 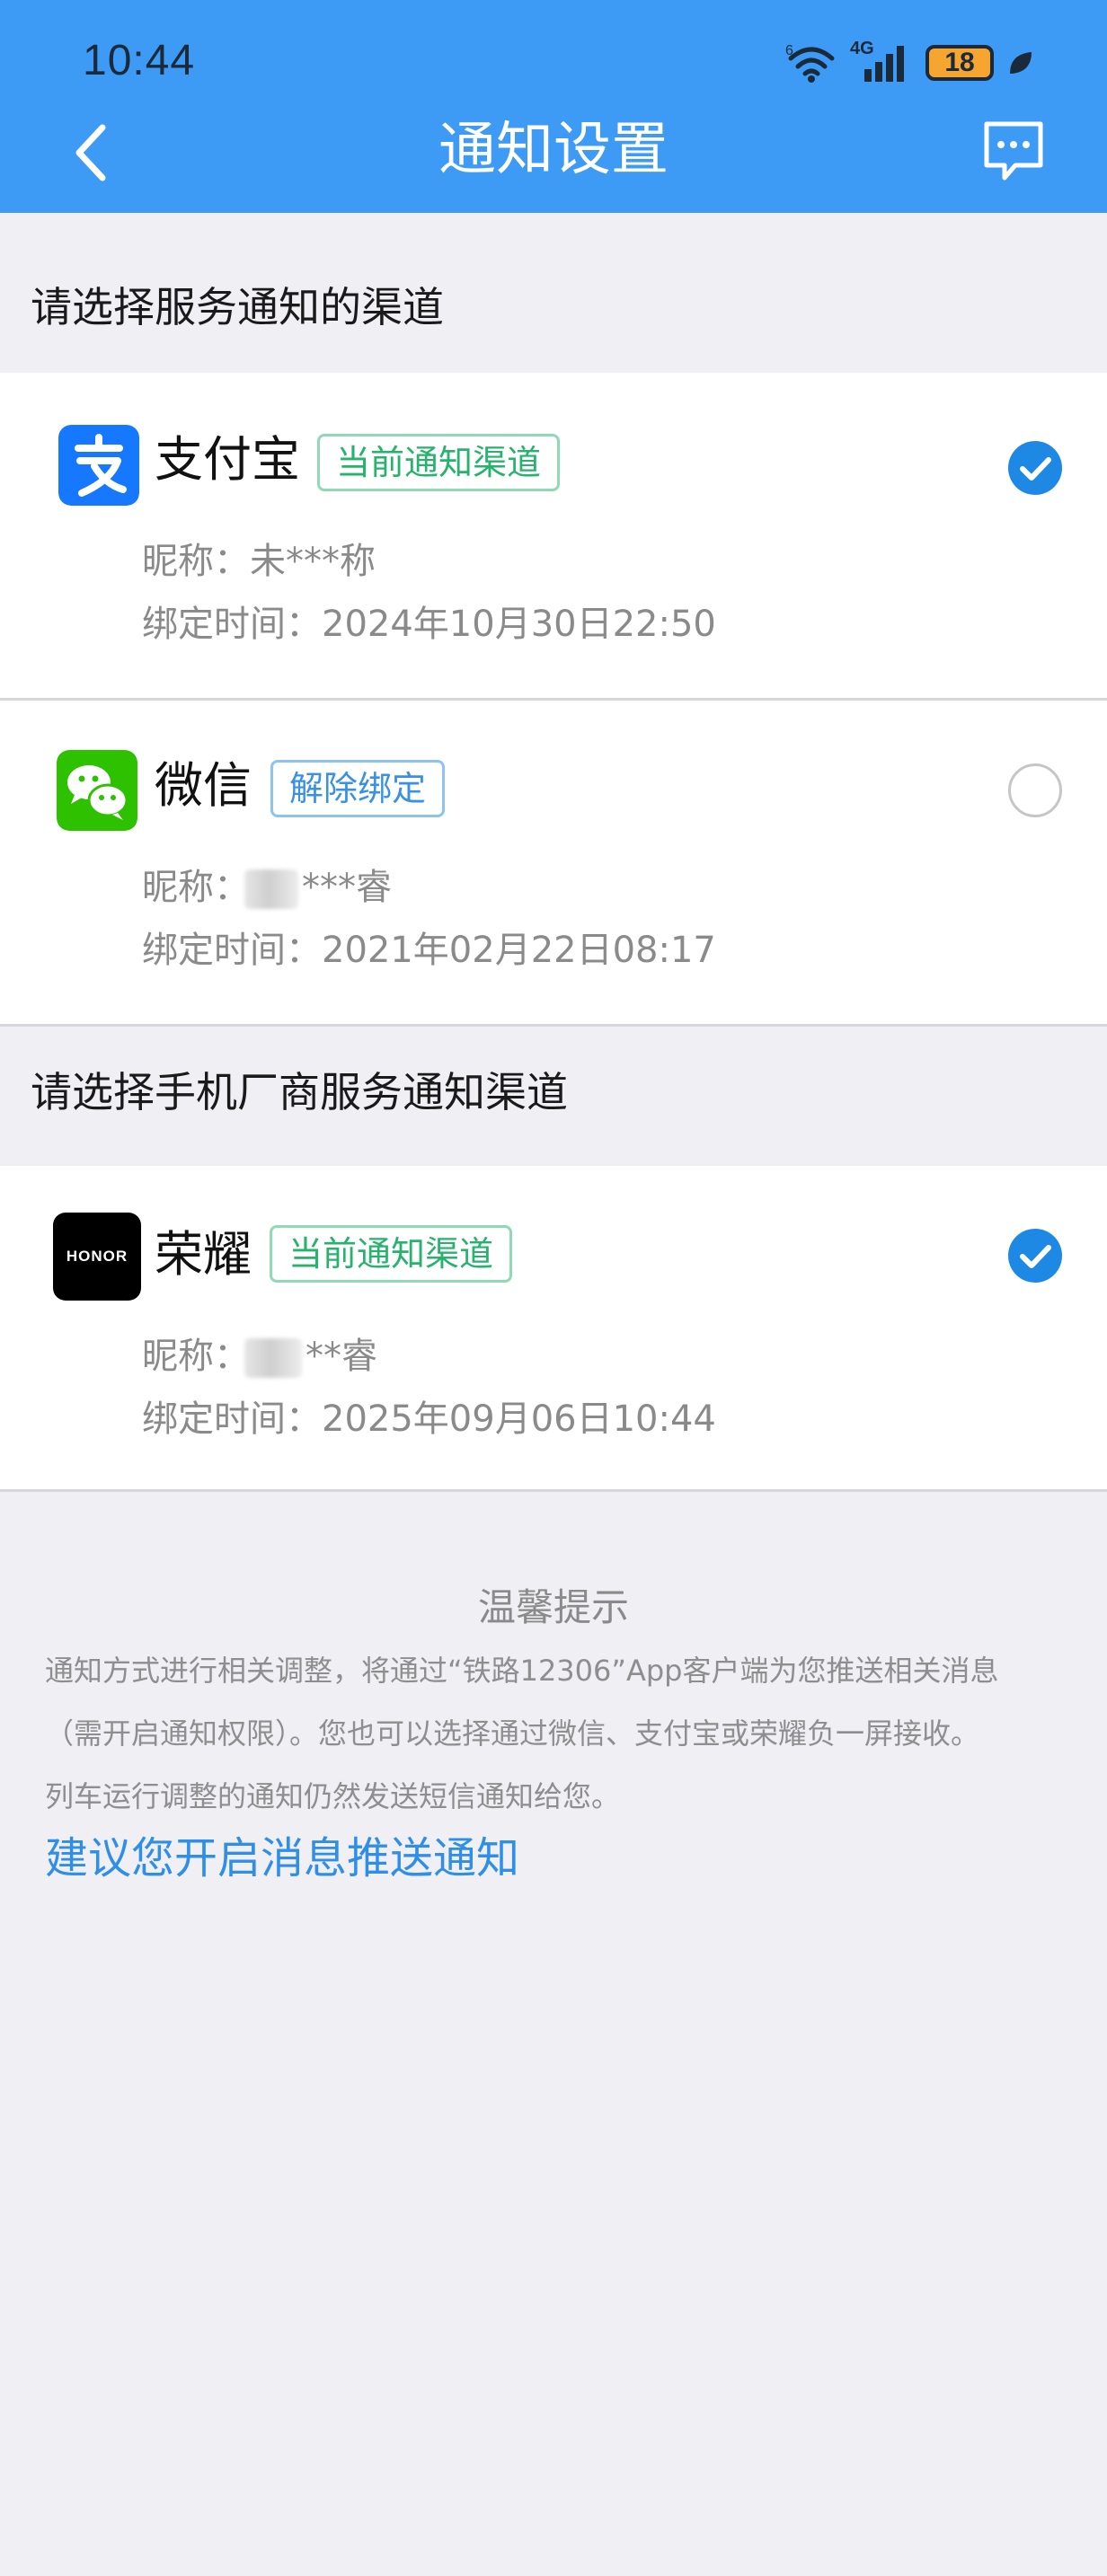 What do you see at coordinates (347, 887) in the screenshot?
I see `nickname-value: ***睿` at bounding box center [347, 887].